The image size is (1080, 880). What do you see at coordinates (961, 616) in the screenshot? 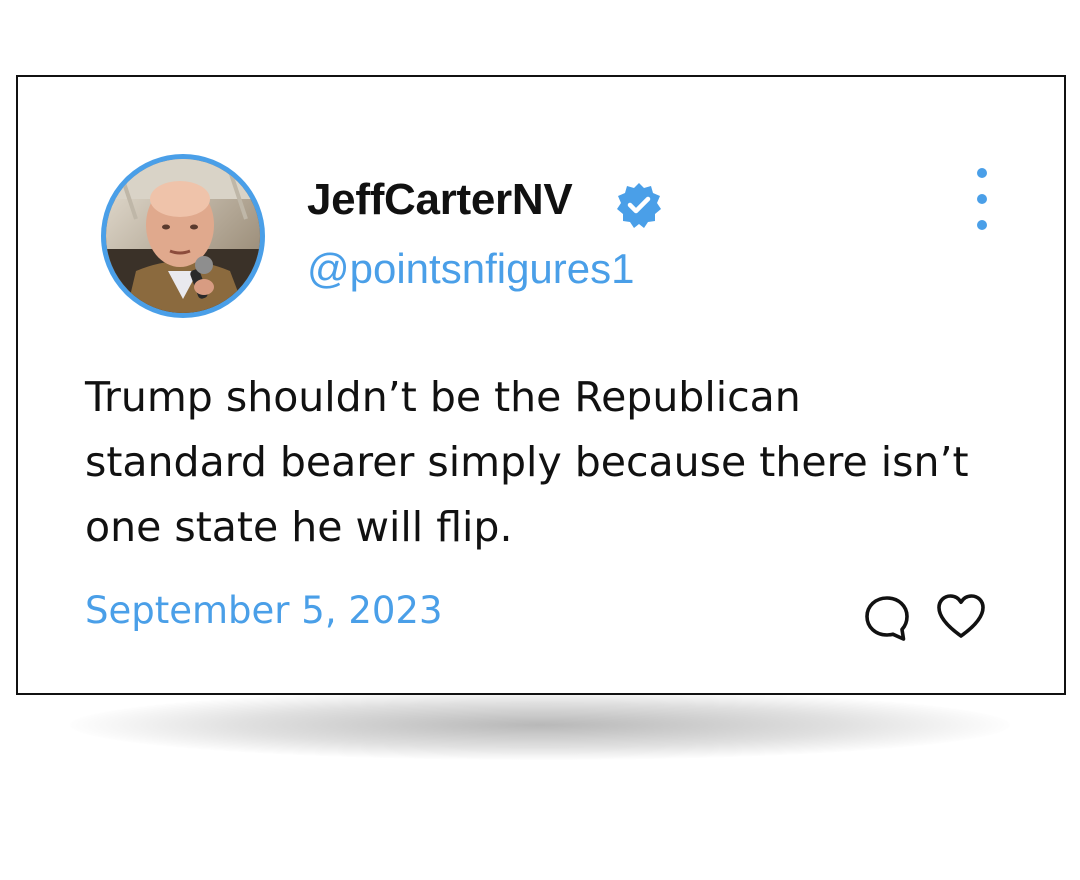
I see `heart-icon` at bounding box center [961, 616].